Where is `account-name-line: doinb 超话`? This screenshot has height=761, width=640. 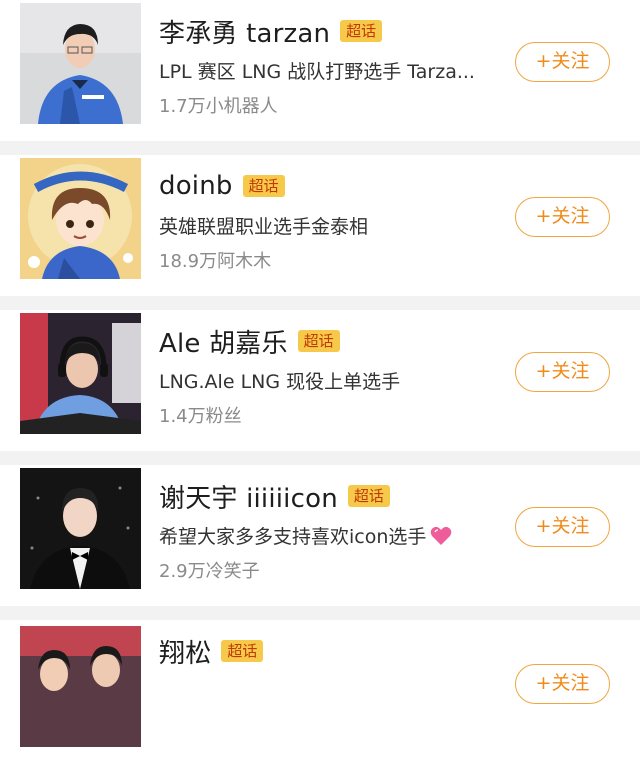
account-name-line: doinb 超话 is located at coordinates (222, 186).